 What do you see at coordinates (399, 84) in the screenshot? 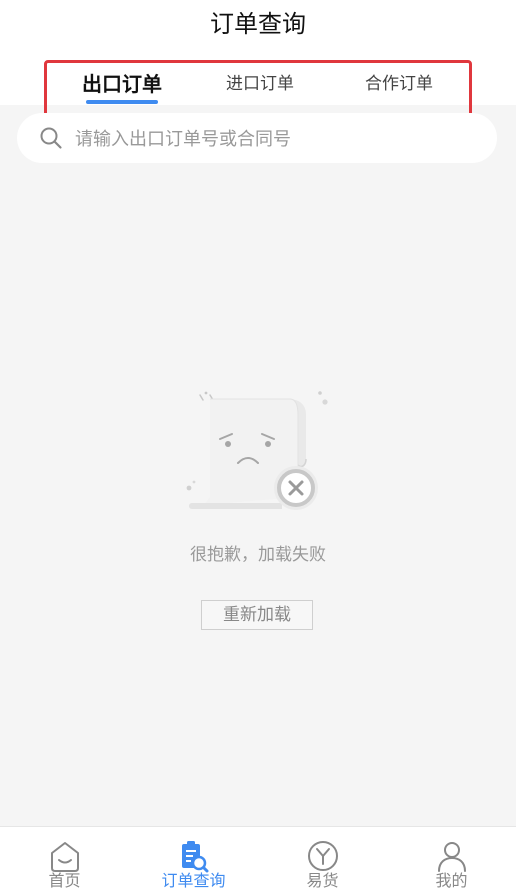
I see `tab-cooperation-orders-label: 合作订单` at bounding box center [399, 84].